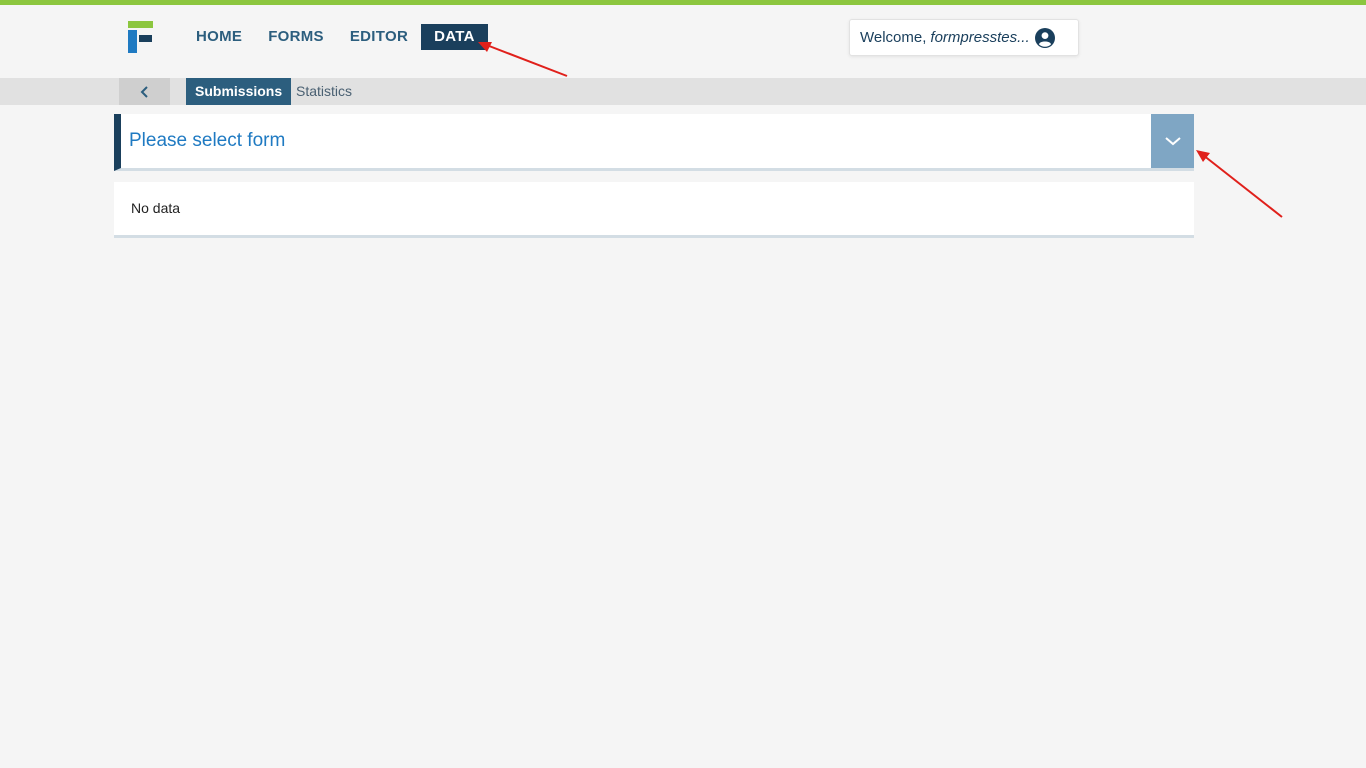  I want to click on chevron-down-icon, so click(1172, 141).